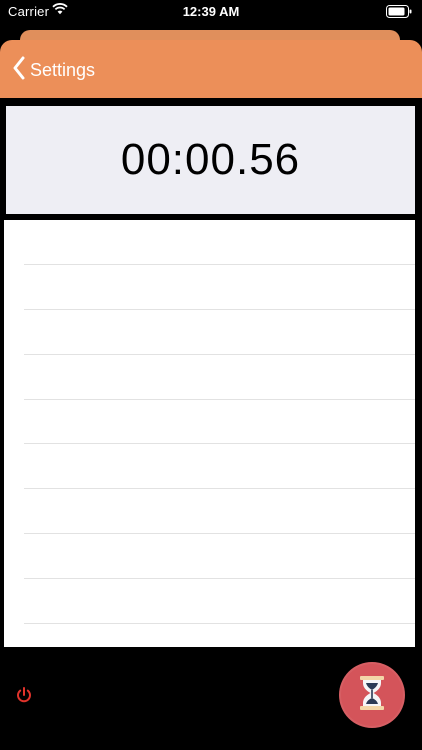 The width and height of the screenshot is (422, 750). I want to click on timer-panel: 00:00.56, so click(210, 160).